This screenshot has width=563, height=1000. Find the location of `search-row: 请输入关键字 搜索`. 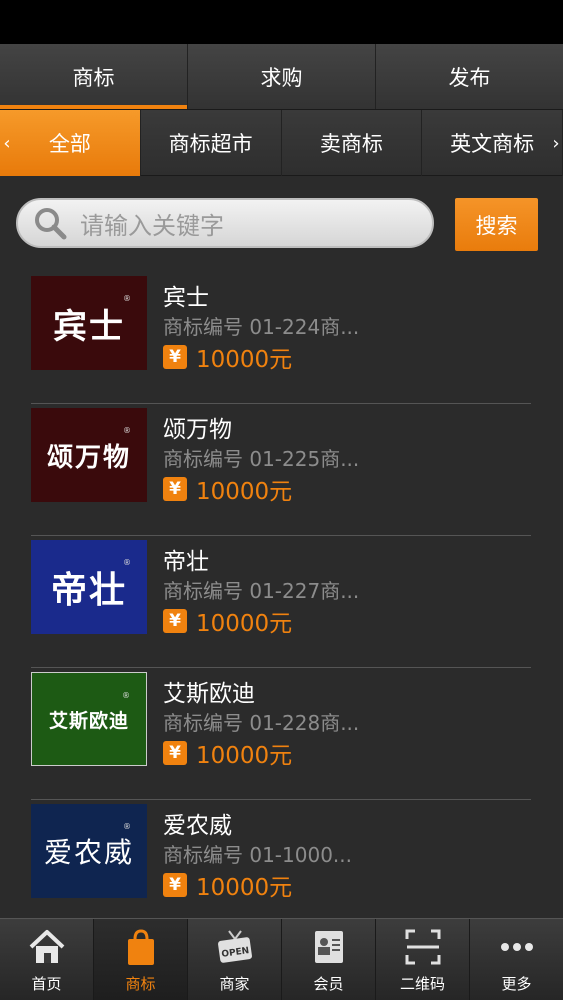

search-row: 请输入关键字 搜索 is located at coordinates (281, 224).